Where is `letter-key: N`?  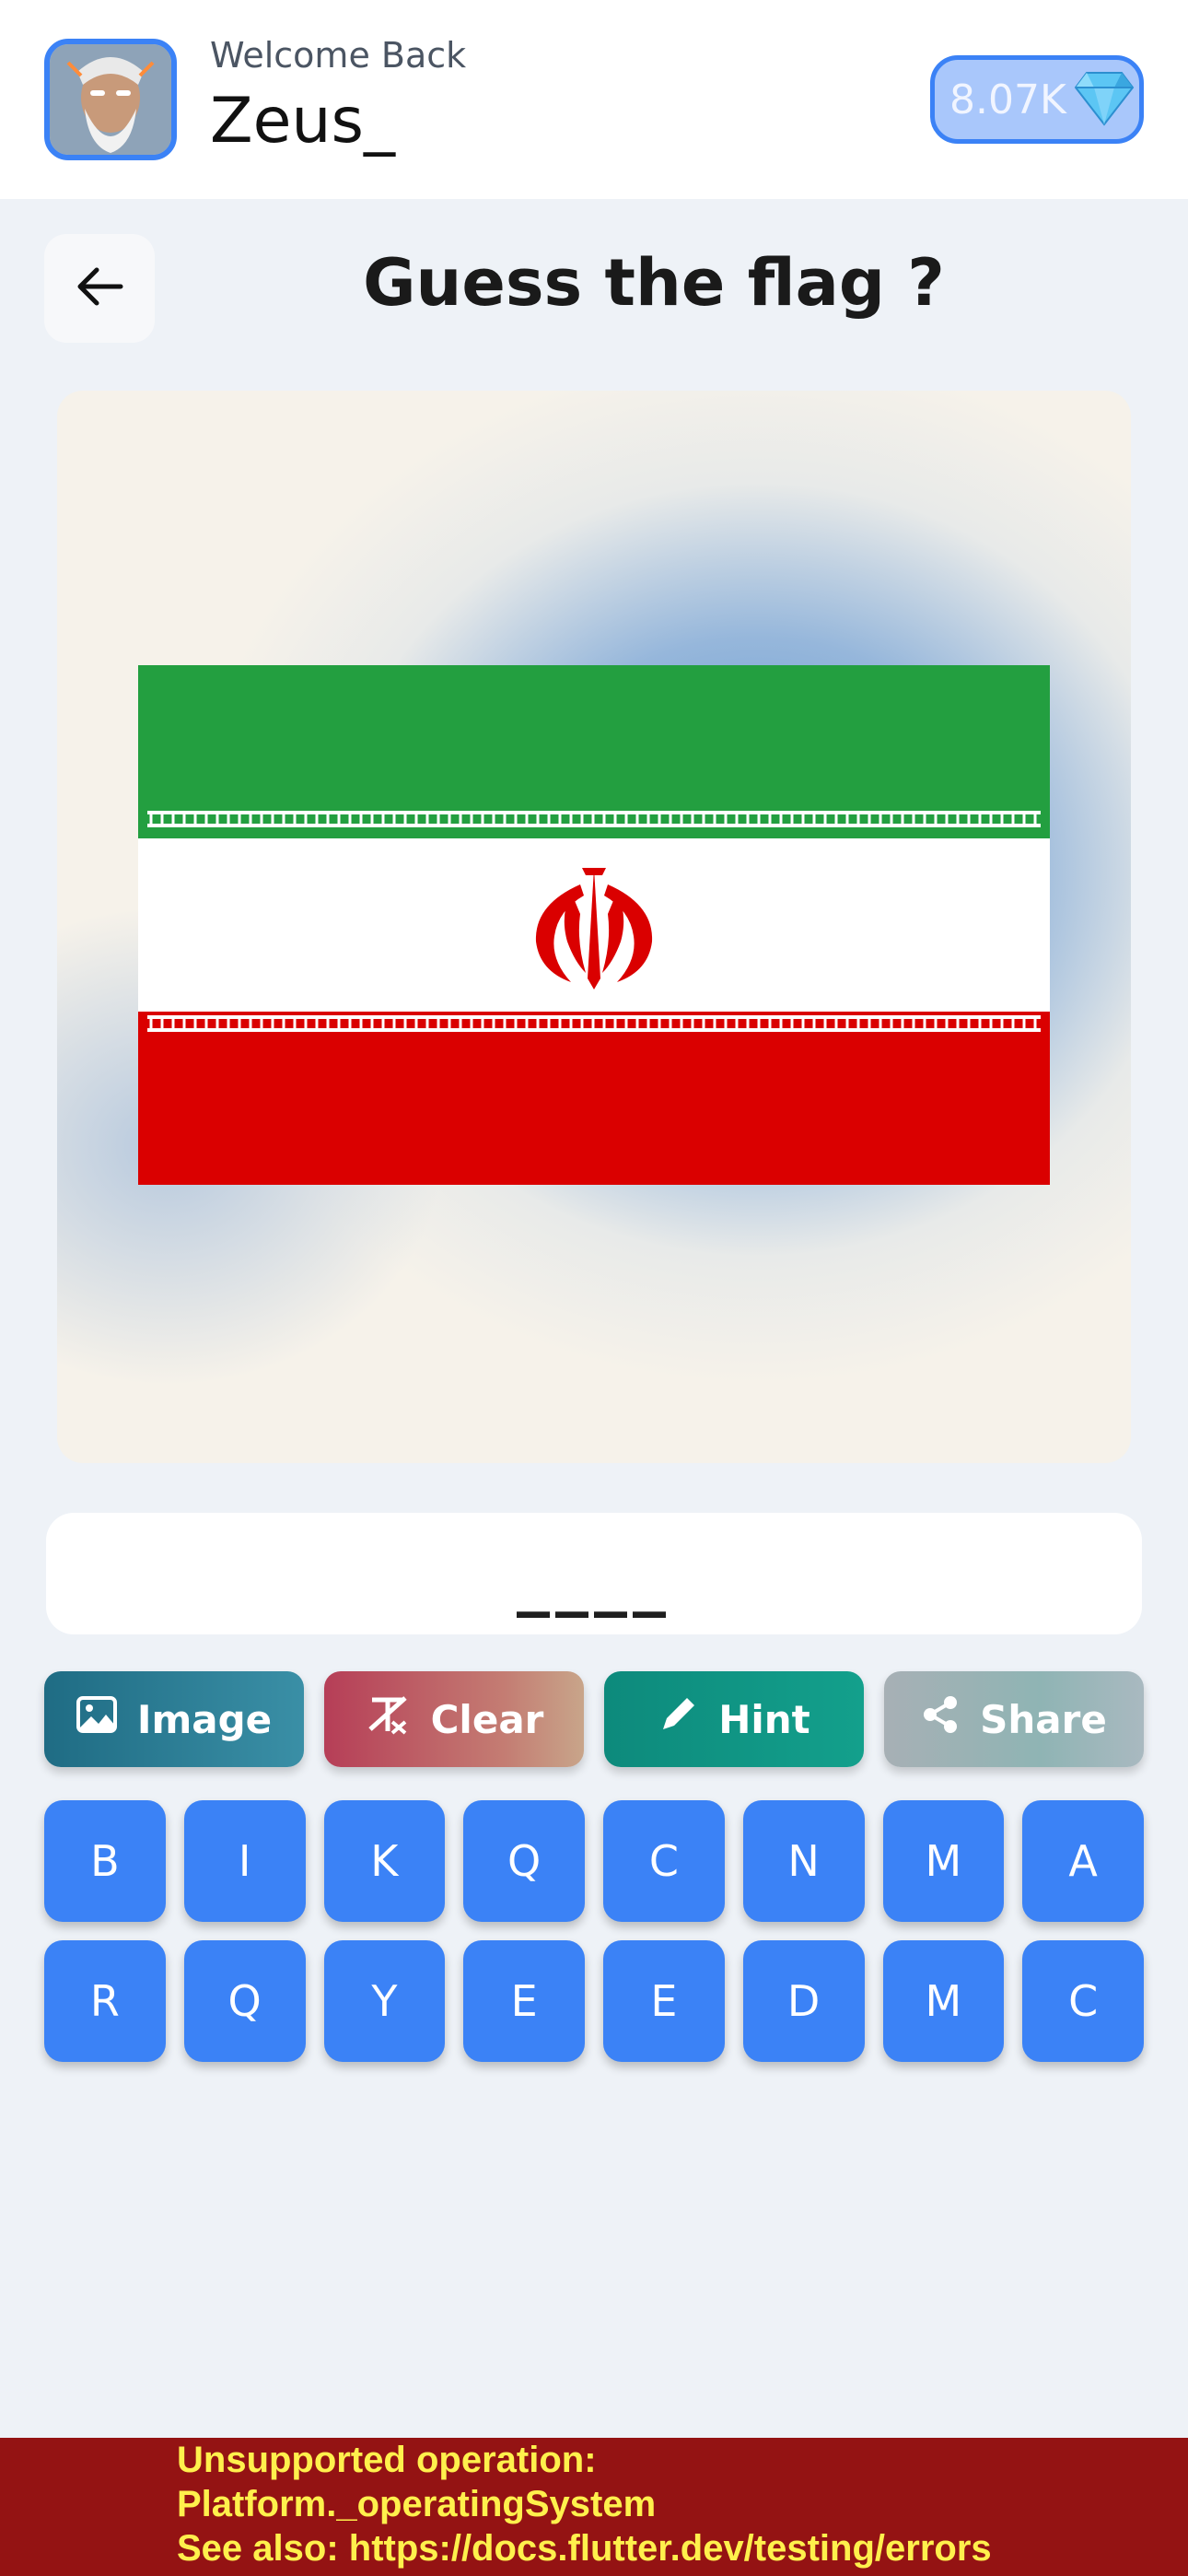 letter-key: N is located at coordinates (804, 1861).